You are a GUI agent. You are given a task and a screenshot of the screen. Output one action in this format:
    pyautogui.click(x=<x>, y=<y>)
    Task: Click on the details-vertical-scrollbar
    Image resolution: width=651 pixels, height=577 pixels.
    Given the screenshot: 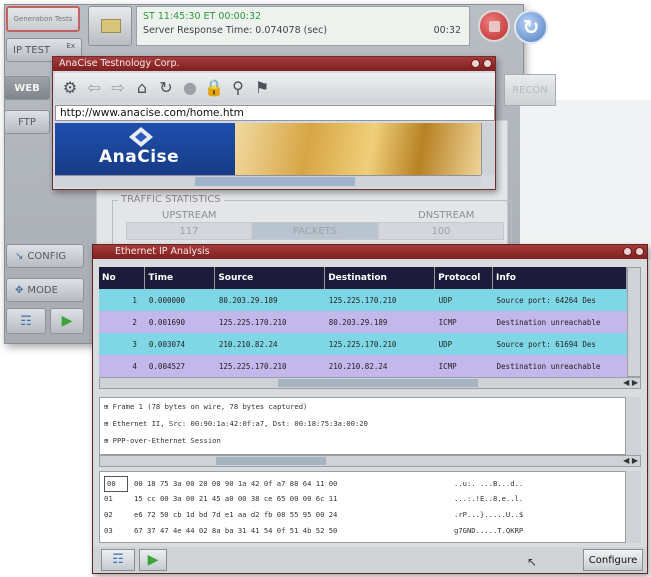 What is the action you would take?
    pyautogui.click(x=633, y=426)
    